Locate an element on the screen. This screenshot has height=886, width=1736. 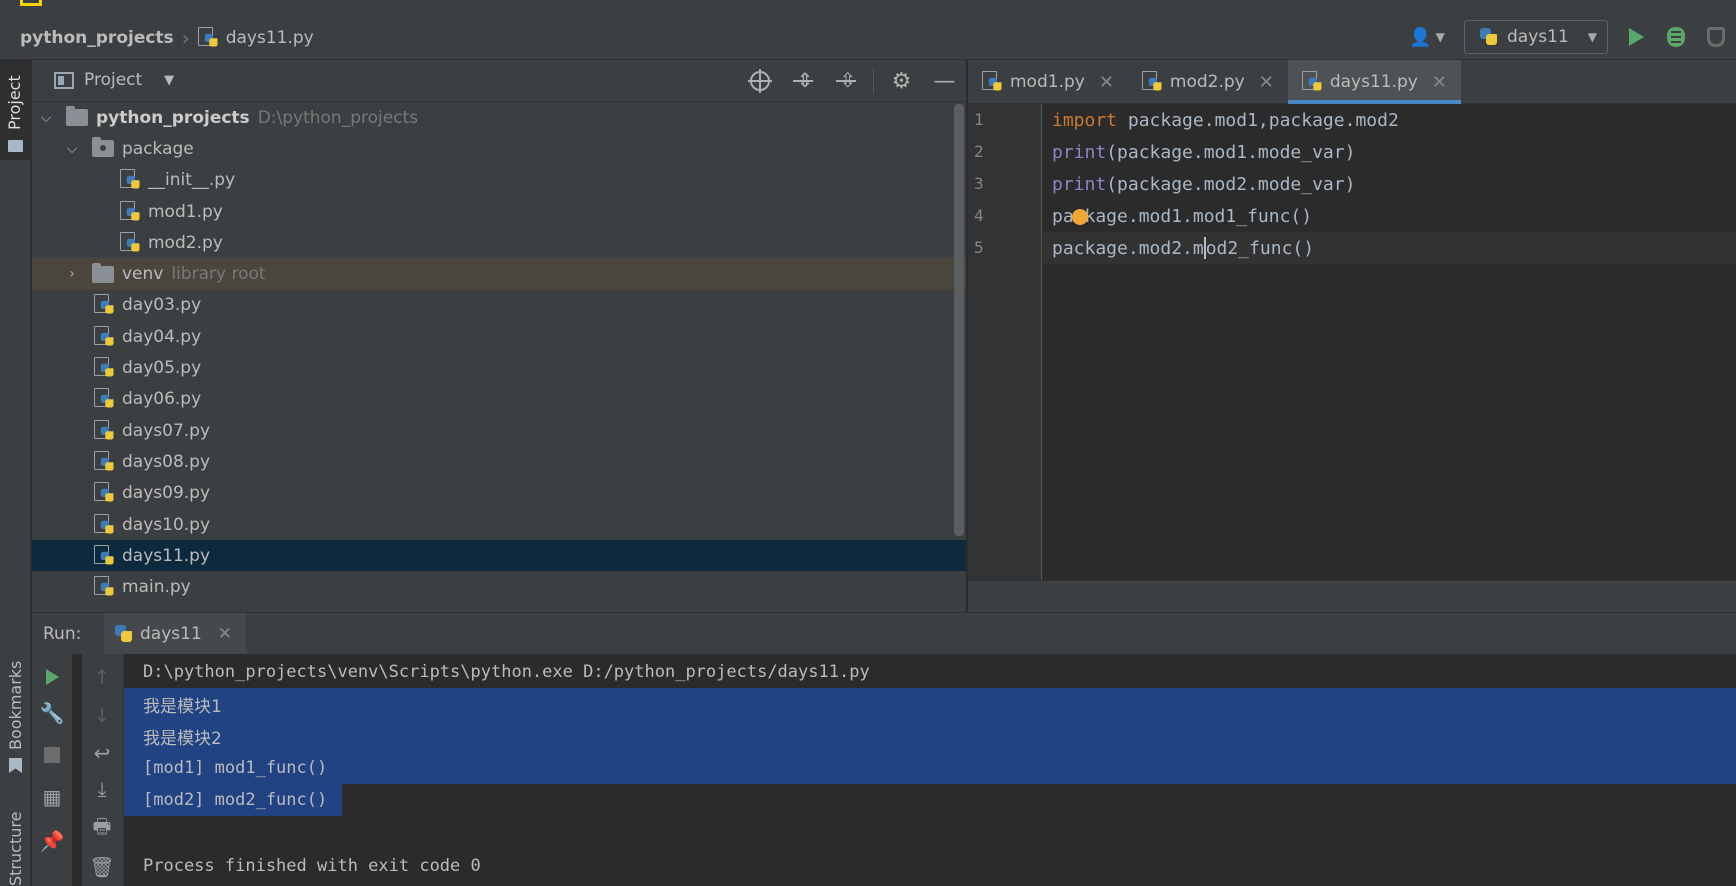
code-line: package.mod1.mod1_func() is located at coordinates (1389, 216).